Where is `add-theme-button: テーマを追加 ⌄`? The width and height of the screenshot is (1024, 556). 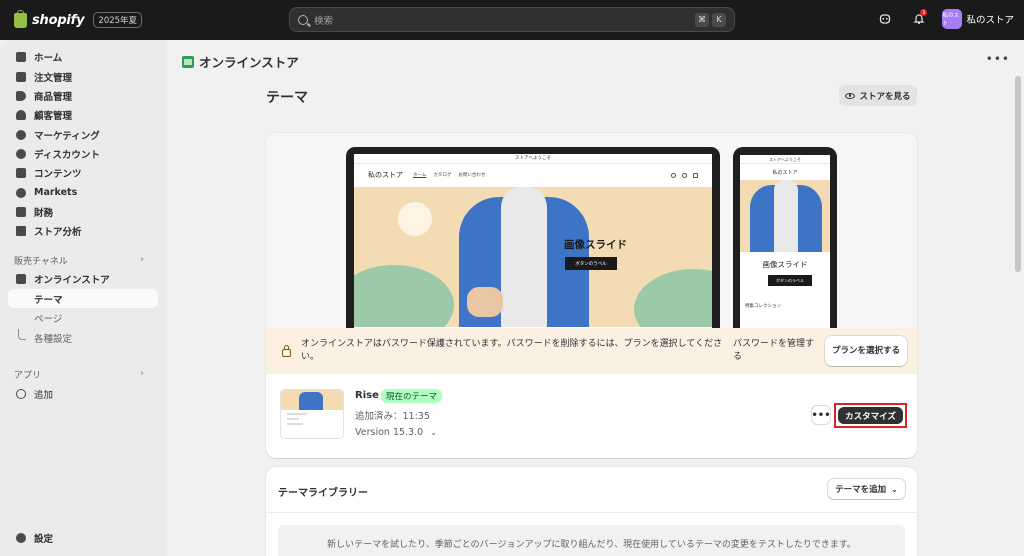 add-theme-button: テーマを追加 ⌄ is located at coordinates (866, 489).